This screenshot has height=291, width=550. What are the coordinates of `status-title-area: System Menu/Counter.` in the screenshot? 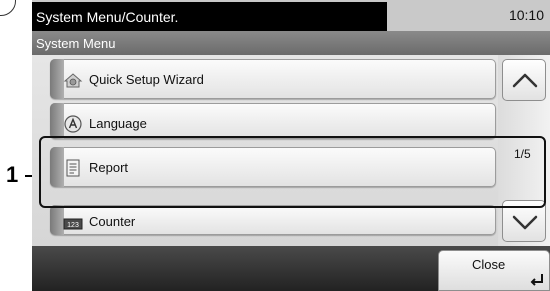 It's located at (209, 16).